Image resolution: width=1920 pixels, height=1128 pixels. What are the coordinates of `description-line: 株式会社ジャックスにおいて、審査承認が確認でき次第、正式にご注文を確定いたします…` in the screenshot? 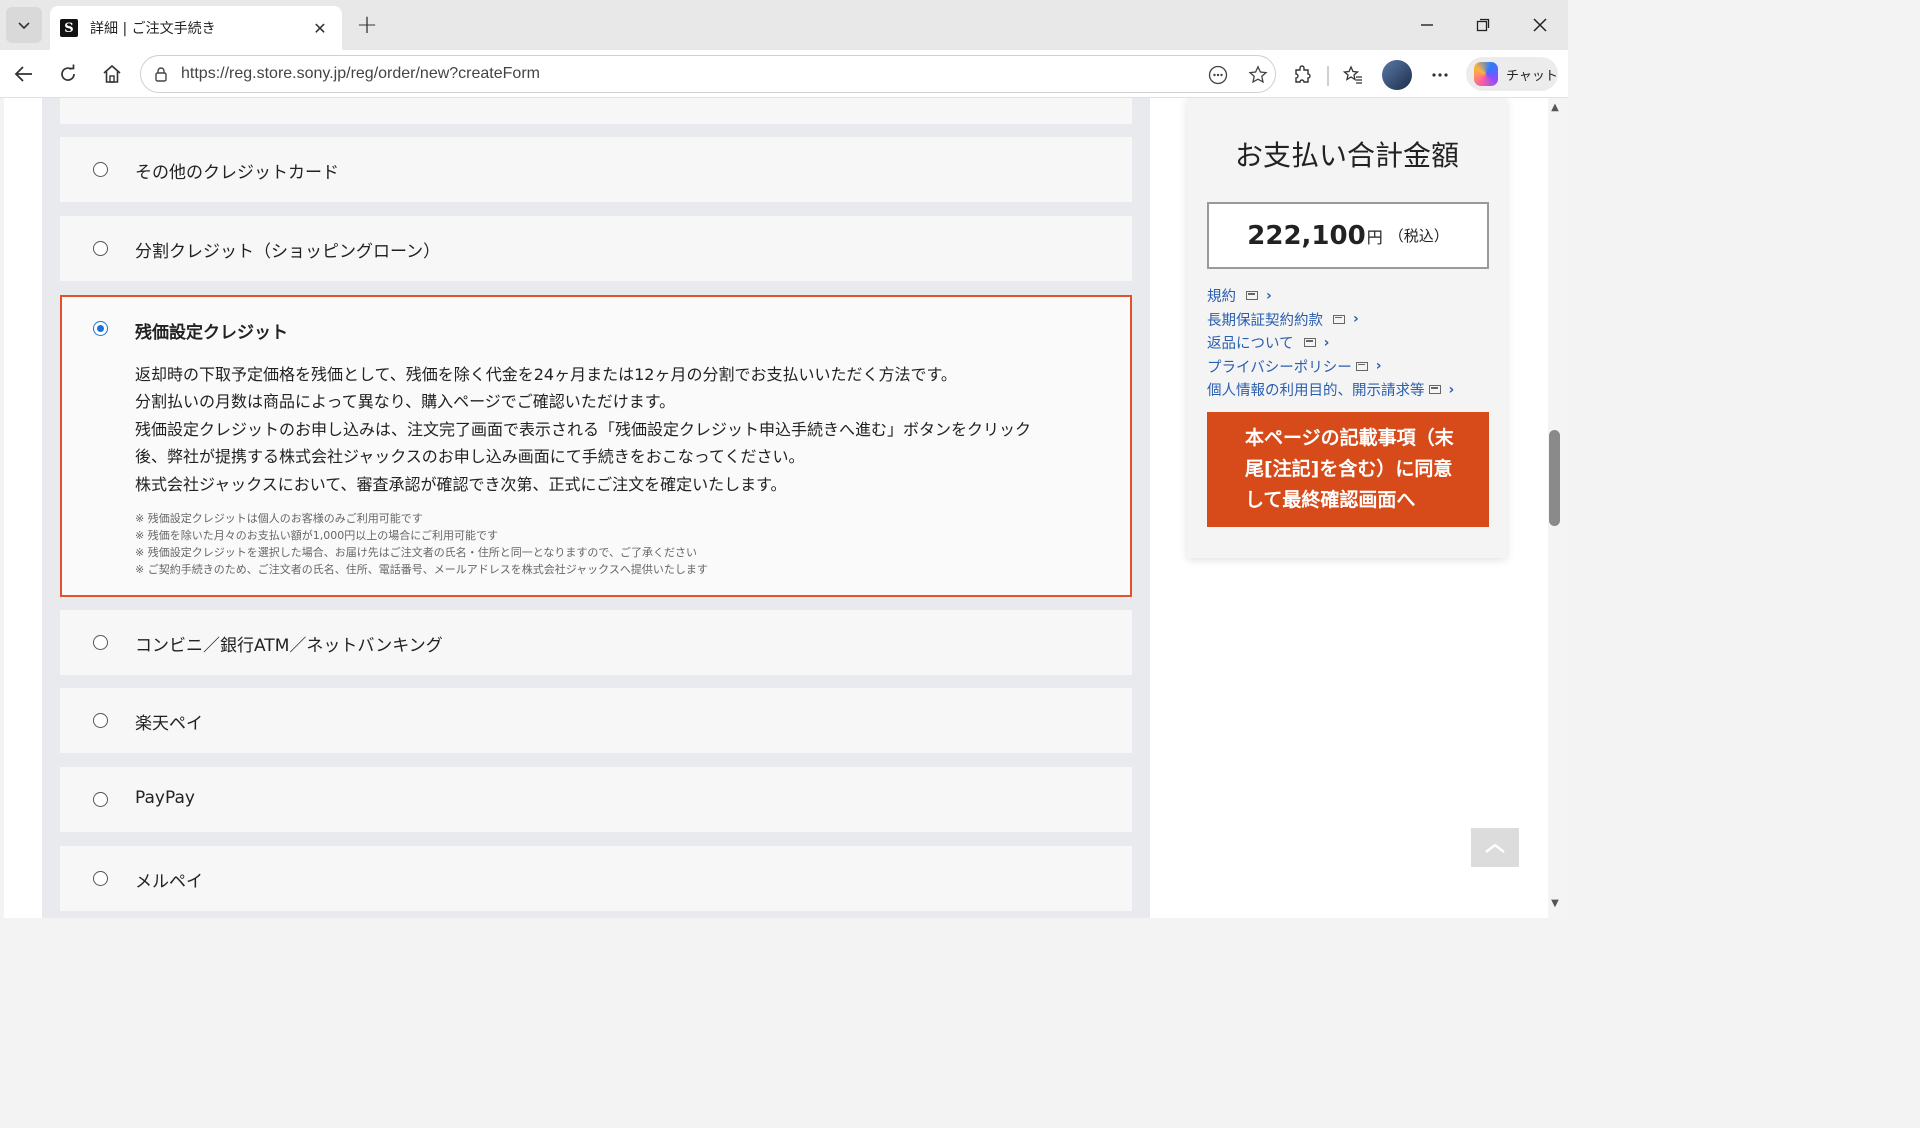 It's located at (461, 484).